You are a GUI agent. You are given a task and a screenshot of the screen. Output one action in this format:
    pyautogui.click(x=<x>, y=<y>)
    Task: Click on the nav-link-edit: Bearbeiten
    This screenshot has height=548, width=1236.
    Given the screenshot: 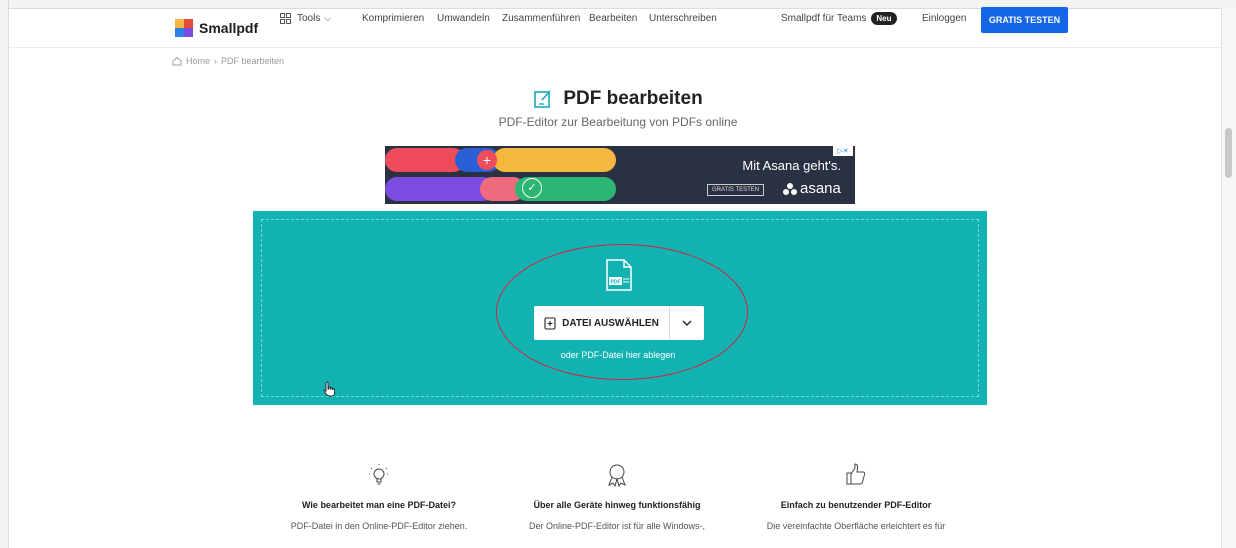 What is the action you would take?
    pyautogui.click(x=613, y=18)
    